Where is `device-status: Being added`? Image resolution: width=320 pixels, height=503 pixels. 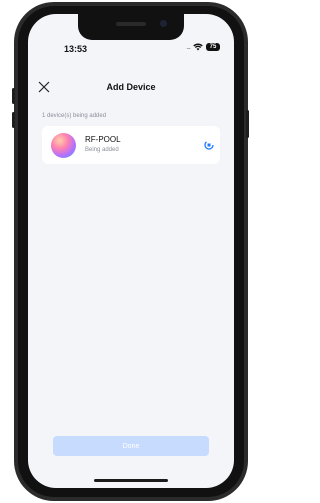 device-status: Being added is located at coordinates (102, 150).